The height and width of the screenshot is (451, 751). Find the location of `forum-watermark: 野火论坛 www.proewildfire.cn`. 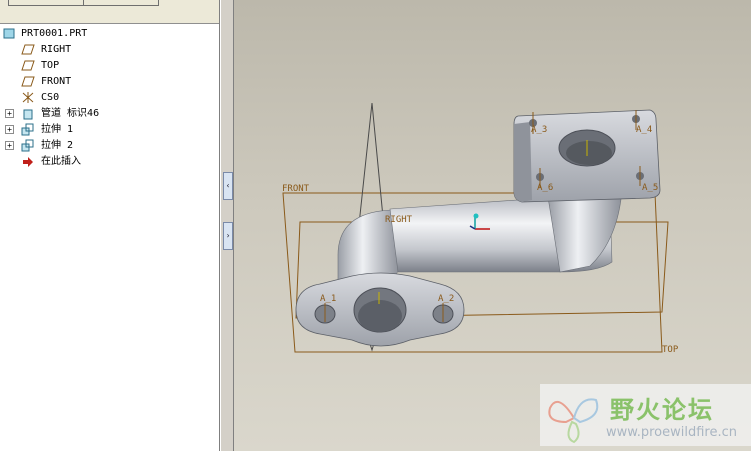

forum-watermark: 野火论坛 www.proewildfire.cn is located at coordinates (645, 415).